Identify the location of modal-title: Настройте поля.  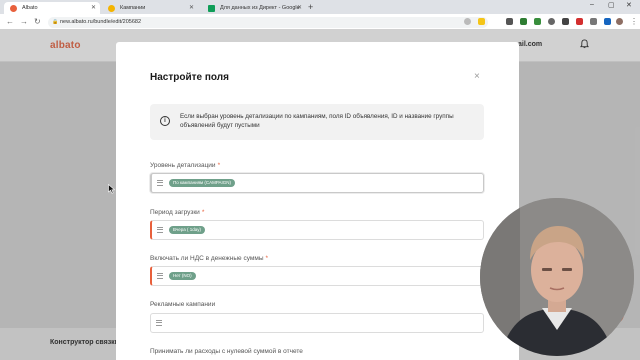
(189, 77).